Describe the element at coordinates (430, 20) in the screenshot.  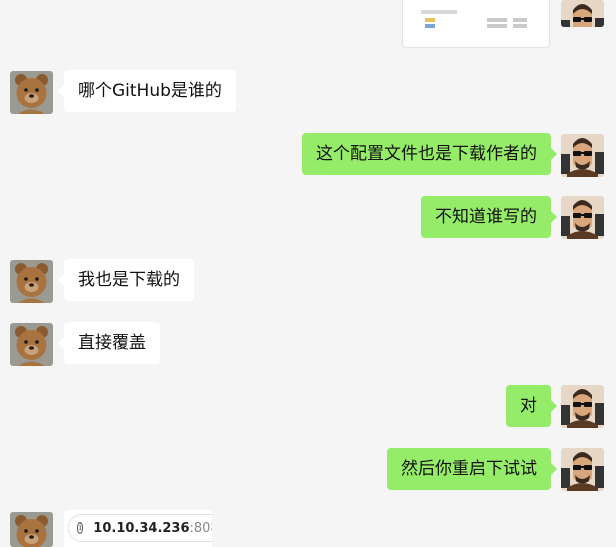
I see `folder-icon` at that location.